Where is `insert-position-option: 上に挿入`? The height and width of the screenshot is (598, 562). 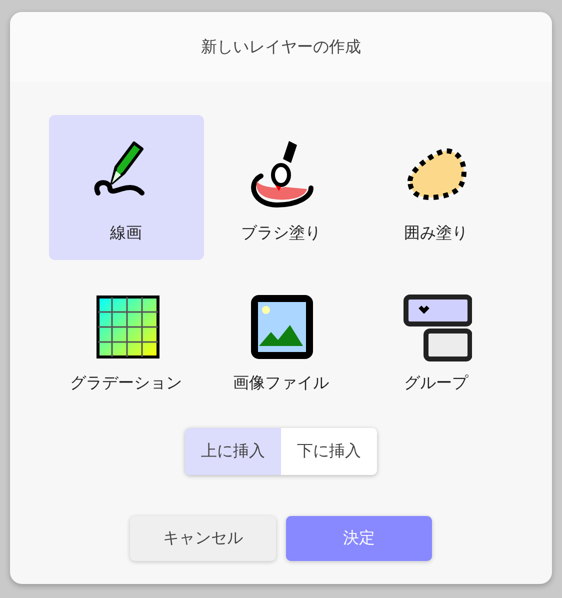
insert-position-option: 上に挿入 is located at coordinates (233, 451).